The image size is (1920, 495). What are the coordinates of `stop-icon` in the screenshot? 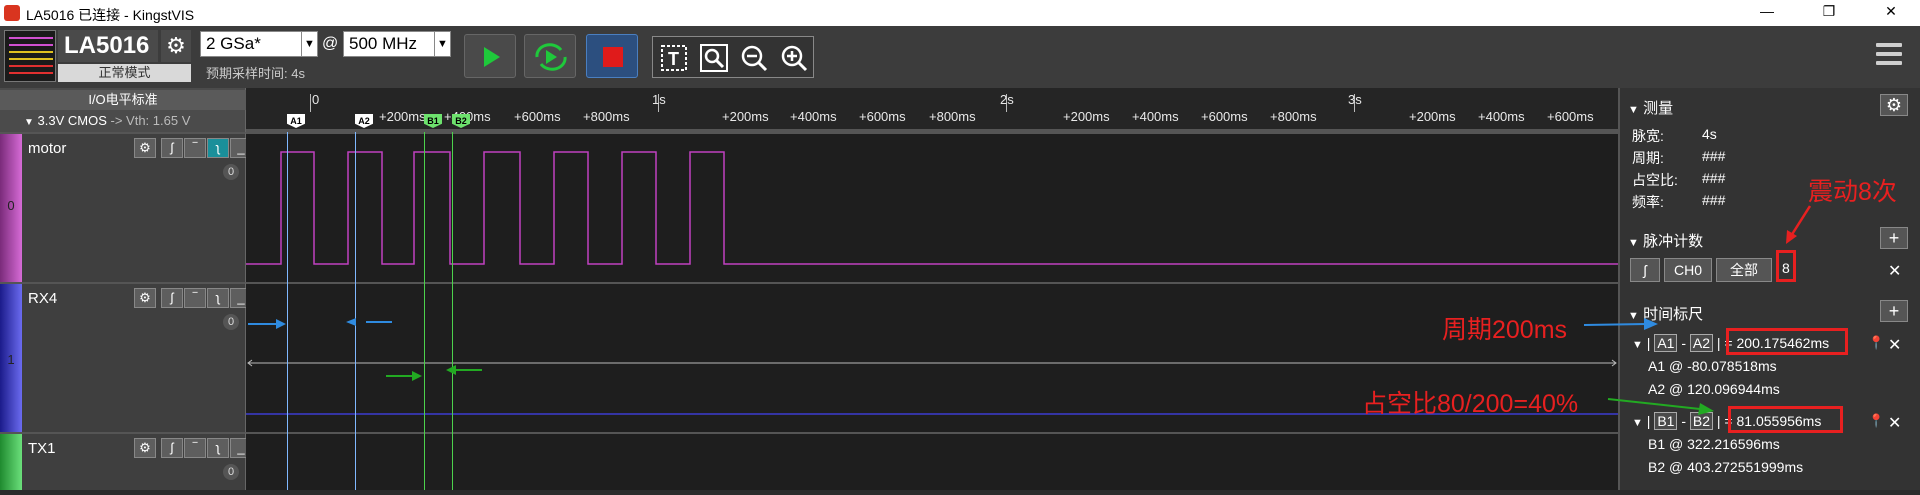 It's located at (613, 57).